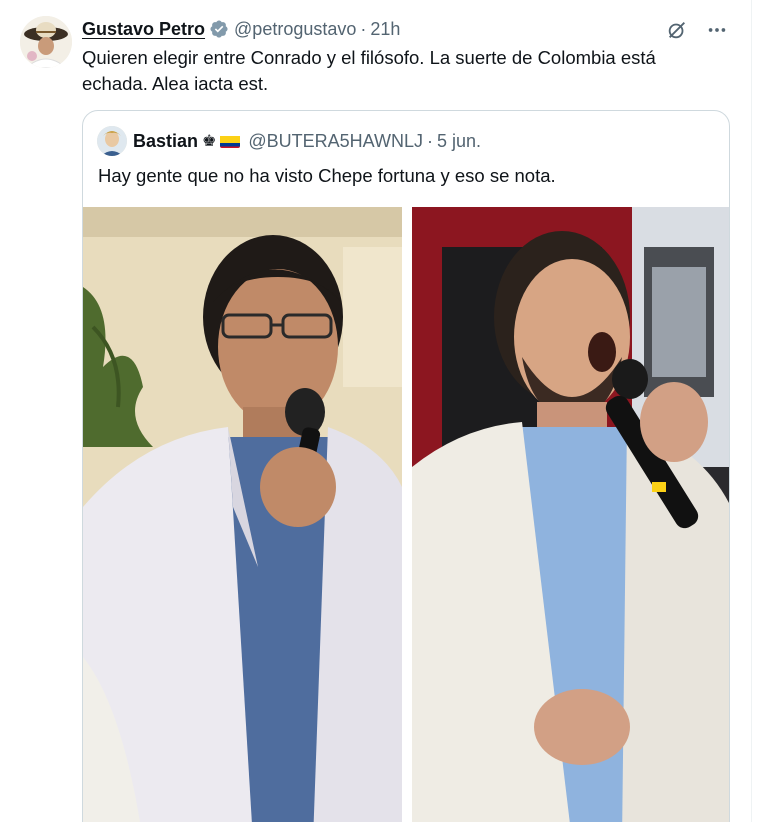 Image resolution: width=770 pixels, height=822 pixels. I want to click on verified-badge-icon, so click(219, 29).